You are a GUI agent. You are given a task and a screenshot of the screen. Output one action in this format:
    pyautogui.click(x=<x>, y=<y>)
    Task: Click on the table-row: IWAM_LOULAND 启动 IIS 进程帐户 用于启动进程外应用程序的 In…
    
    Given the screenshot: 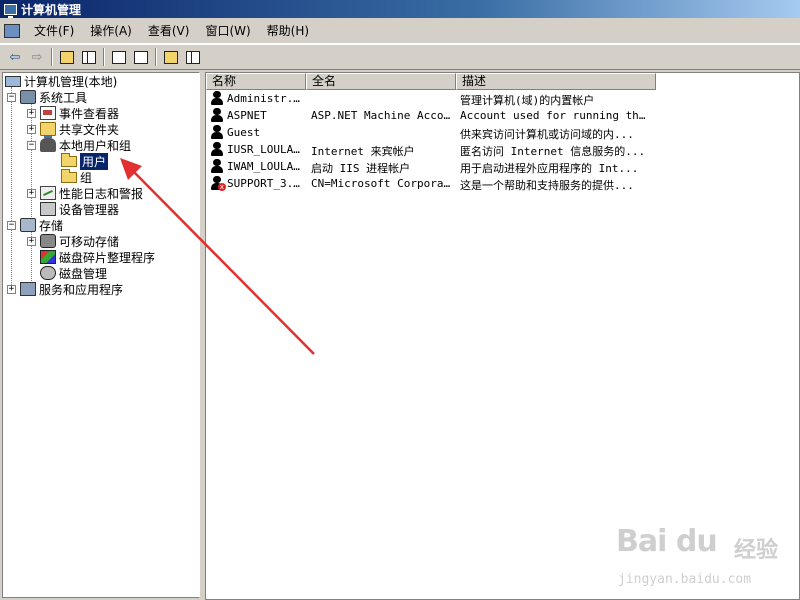 What is the action you would take?
    pyautogui.click(x=426, y=166)
    